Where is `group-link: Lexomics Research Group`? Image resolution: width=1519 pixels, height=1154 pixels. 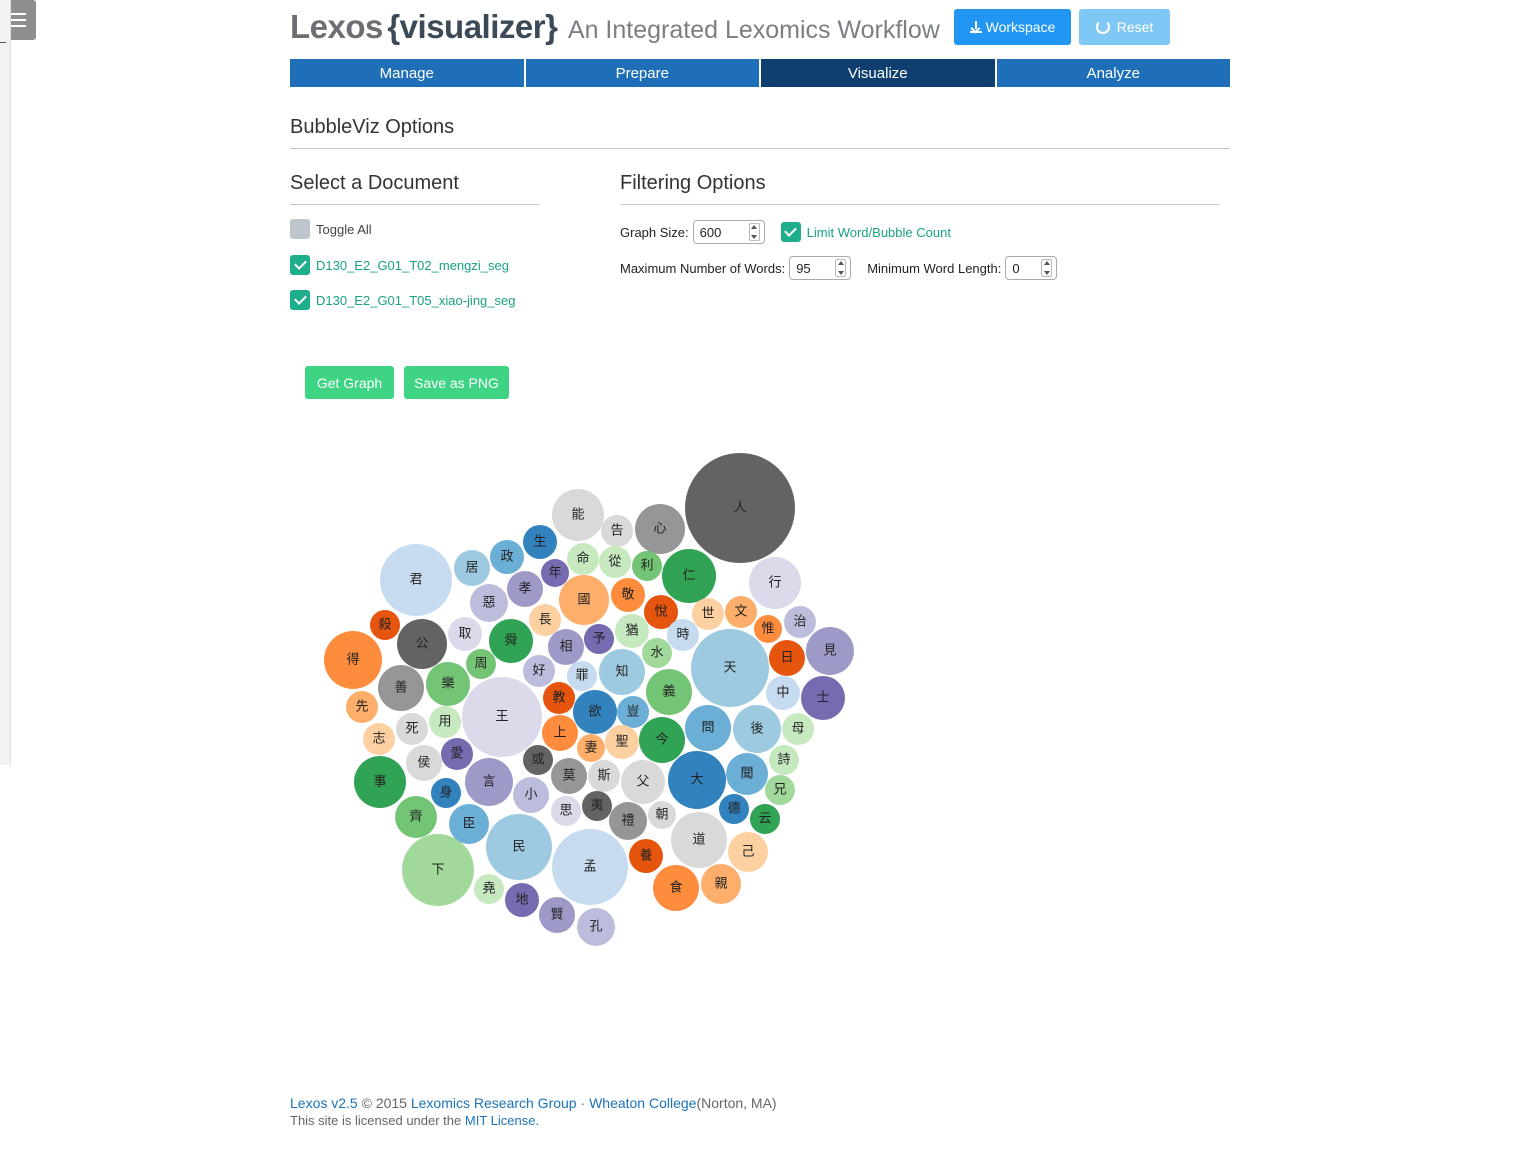
group-link: Lexomics Research Group is located at coordinates (494, 1103).